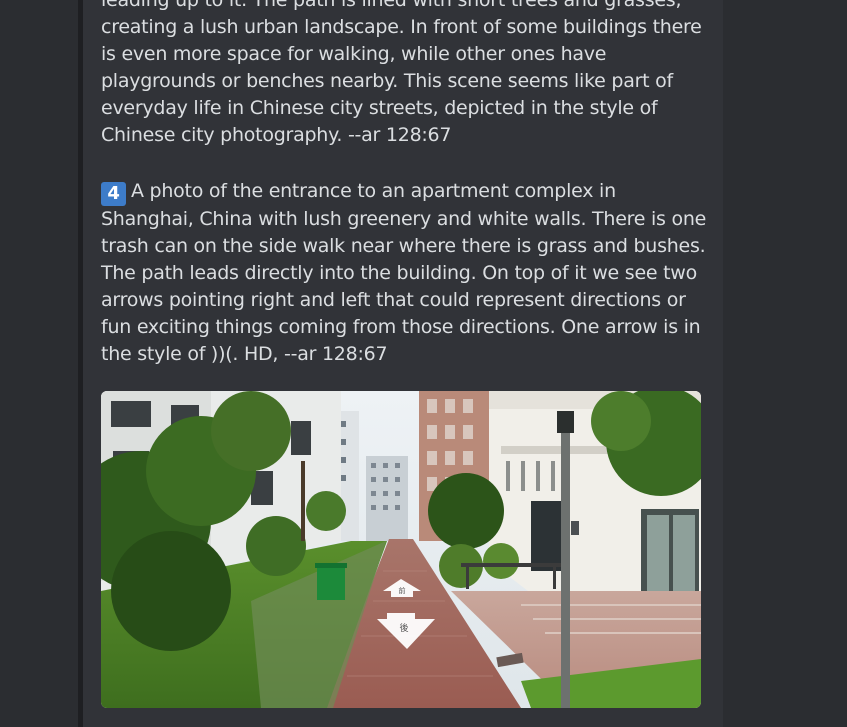 The width and height of the screenshot is (847, 727). What do you see at coordinates (402, 590) in the screenshot?
I see `arrow-up-label: 前` at bounding box center [402, 590].